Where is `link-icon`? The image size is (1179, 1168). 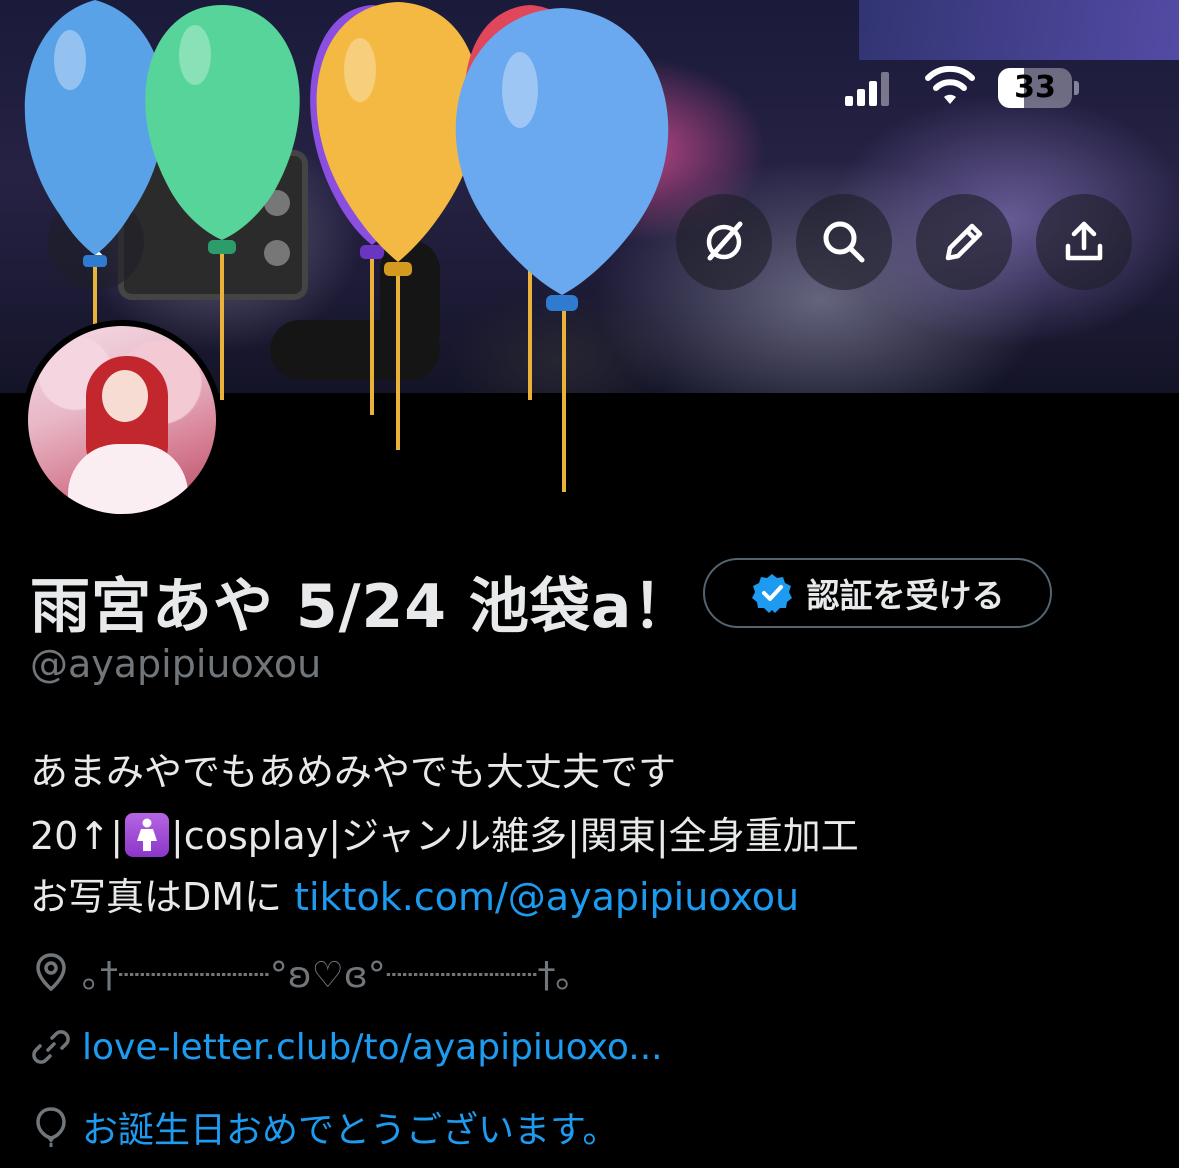
link-icon is located at coordinates (51, 1047).